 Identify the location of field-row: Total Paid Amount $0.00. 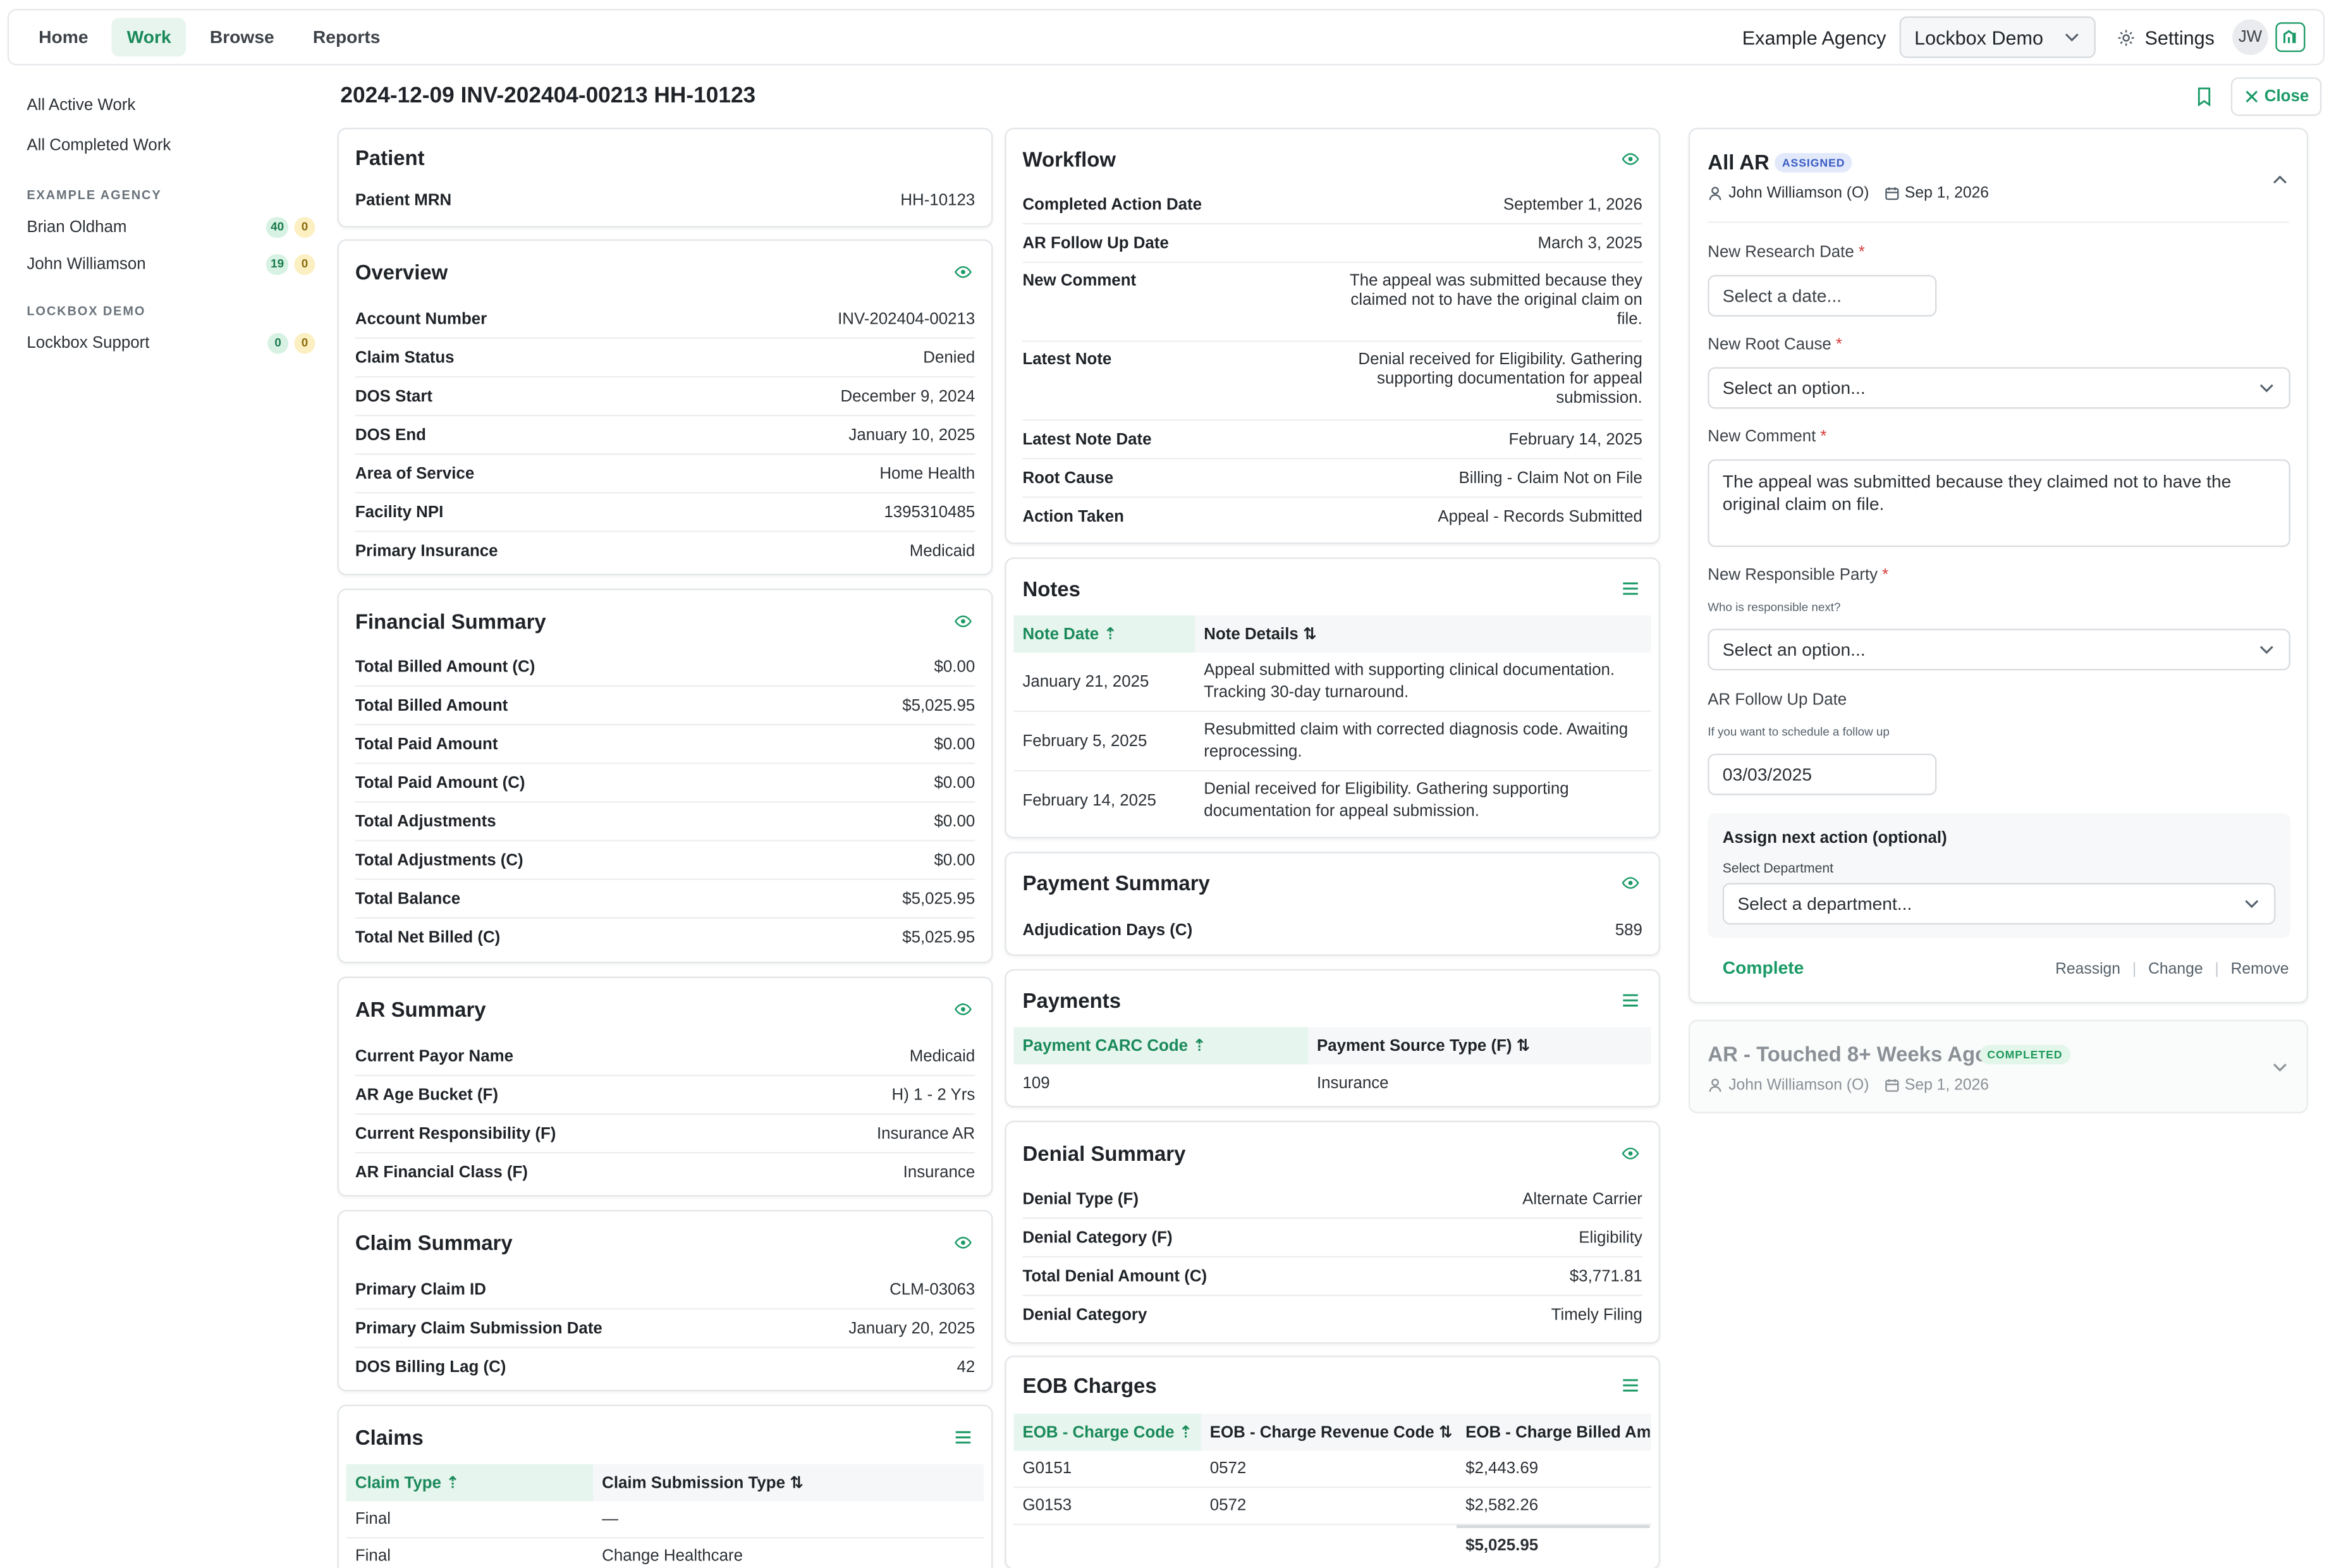
(665, 744).